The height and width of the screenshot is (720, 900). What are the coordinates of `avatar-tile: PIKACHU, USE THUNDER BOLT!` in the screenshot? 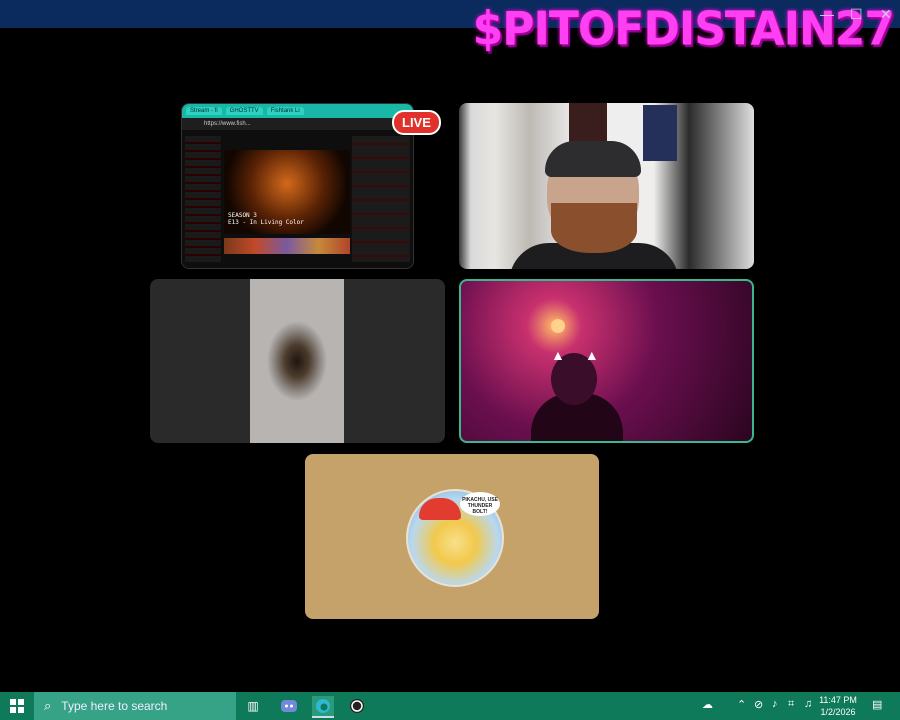 It's located at (452, 536).